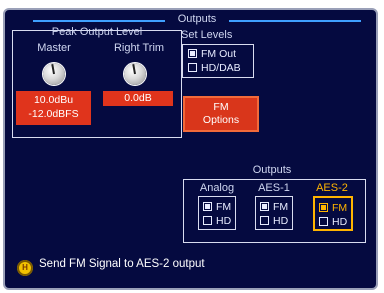  I want to click on set-levels-option-fm-out: FM Out, so click(212, 54).